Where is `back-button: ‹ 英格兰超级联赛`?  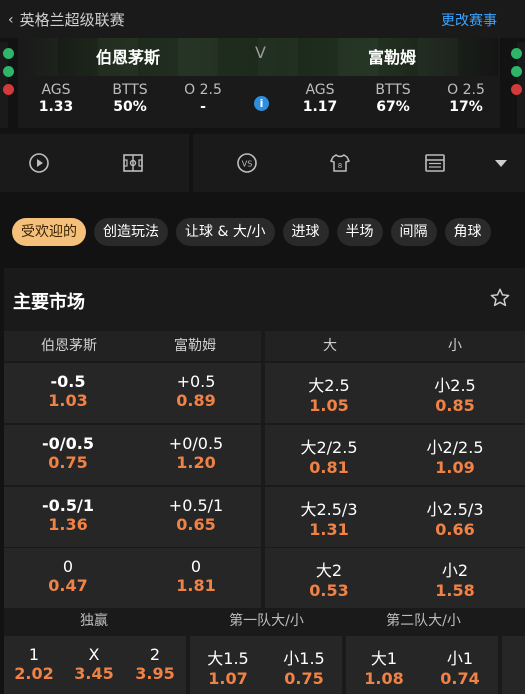 back-button: ‹ 英格兰超级联赛 is located at coordinates (66, 19).